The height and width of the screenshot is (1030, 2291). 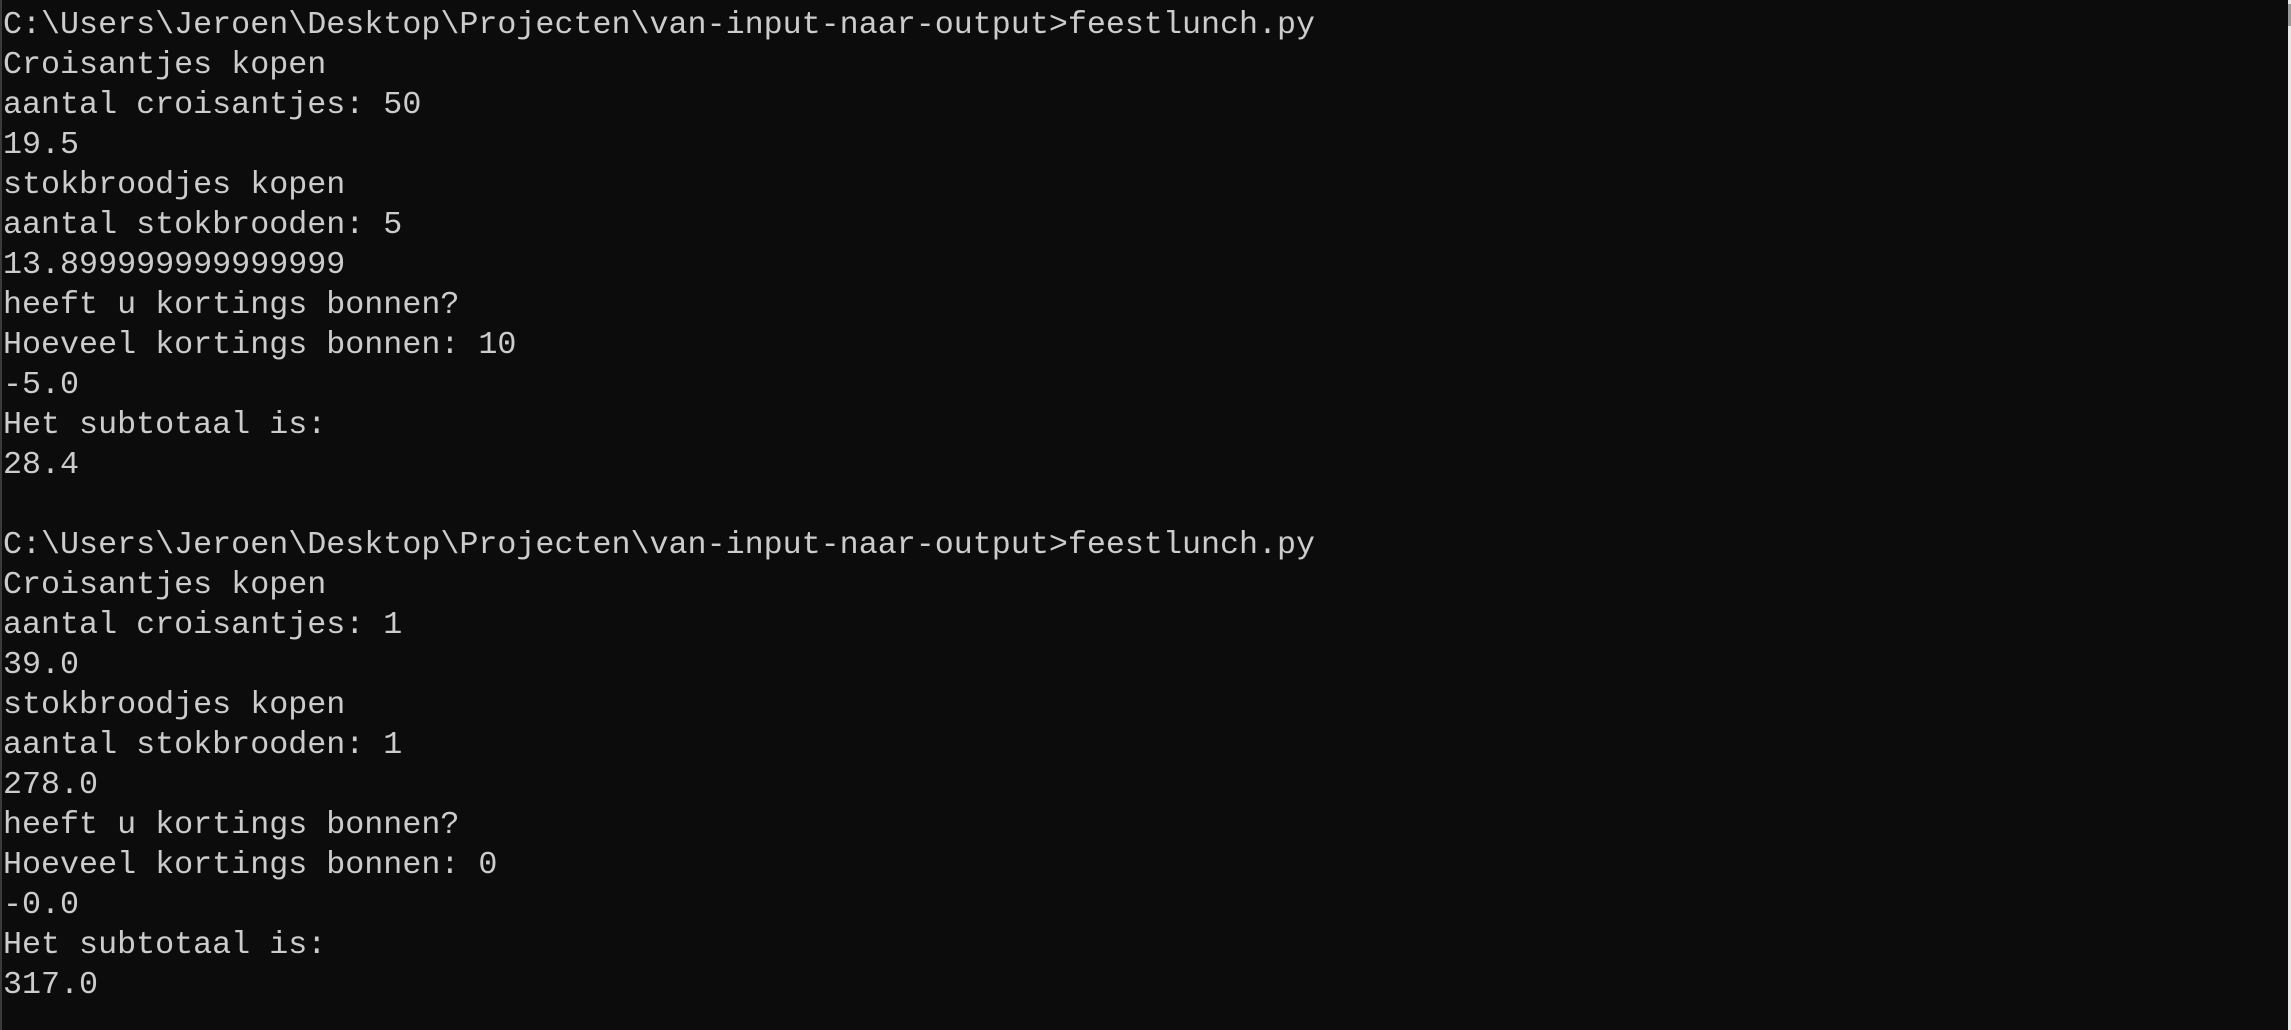 I want to click on output-line: Hoeveel kortings bonnen: 10, so click(x=260, y=345).